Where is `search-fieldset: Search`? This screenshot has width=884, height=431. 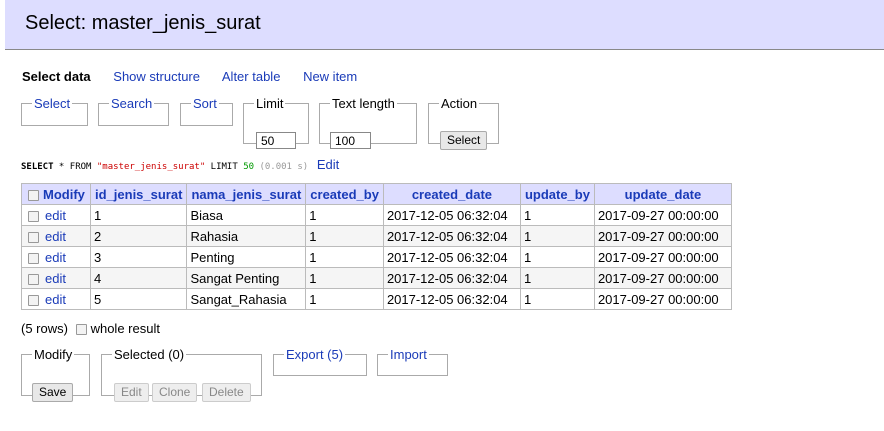 search-fieldset: Search is located at coordinates (133, 111).